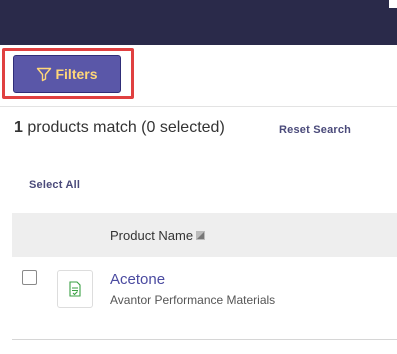 The width and height of the screenshot is (397, 354). I want to click on product-manufacturer: Avantor Performance Materials, so click(193, 300).